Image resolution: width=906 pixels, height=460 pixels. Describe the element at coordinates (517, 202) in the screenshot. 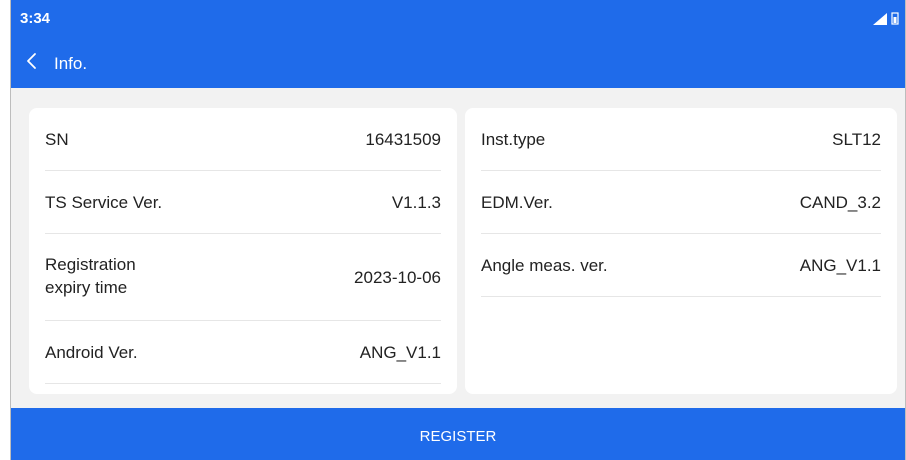

I see `info-row-label: EDM.Ver.` at that location.